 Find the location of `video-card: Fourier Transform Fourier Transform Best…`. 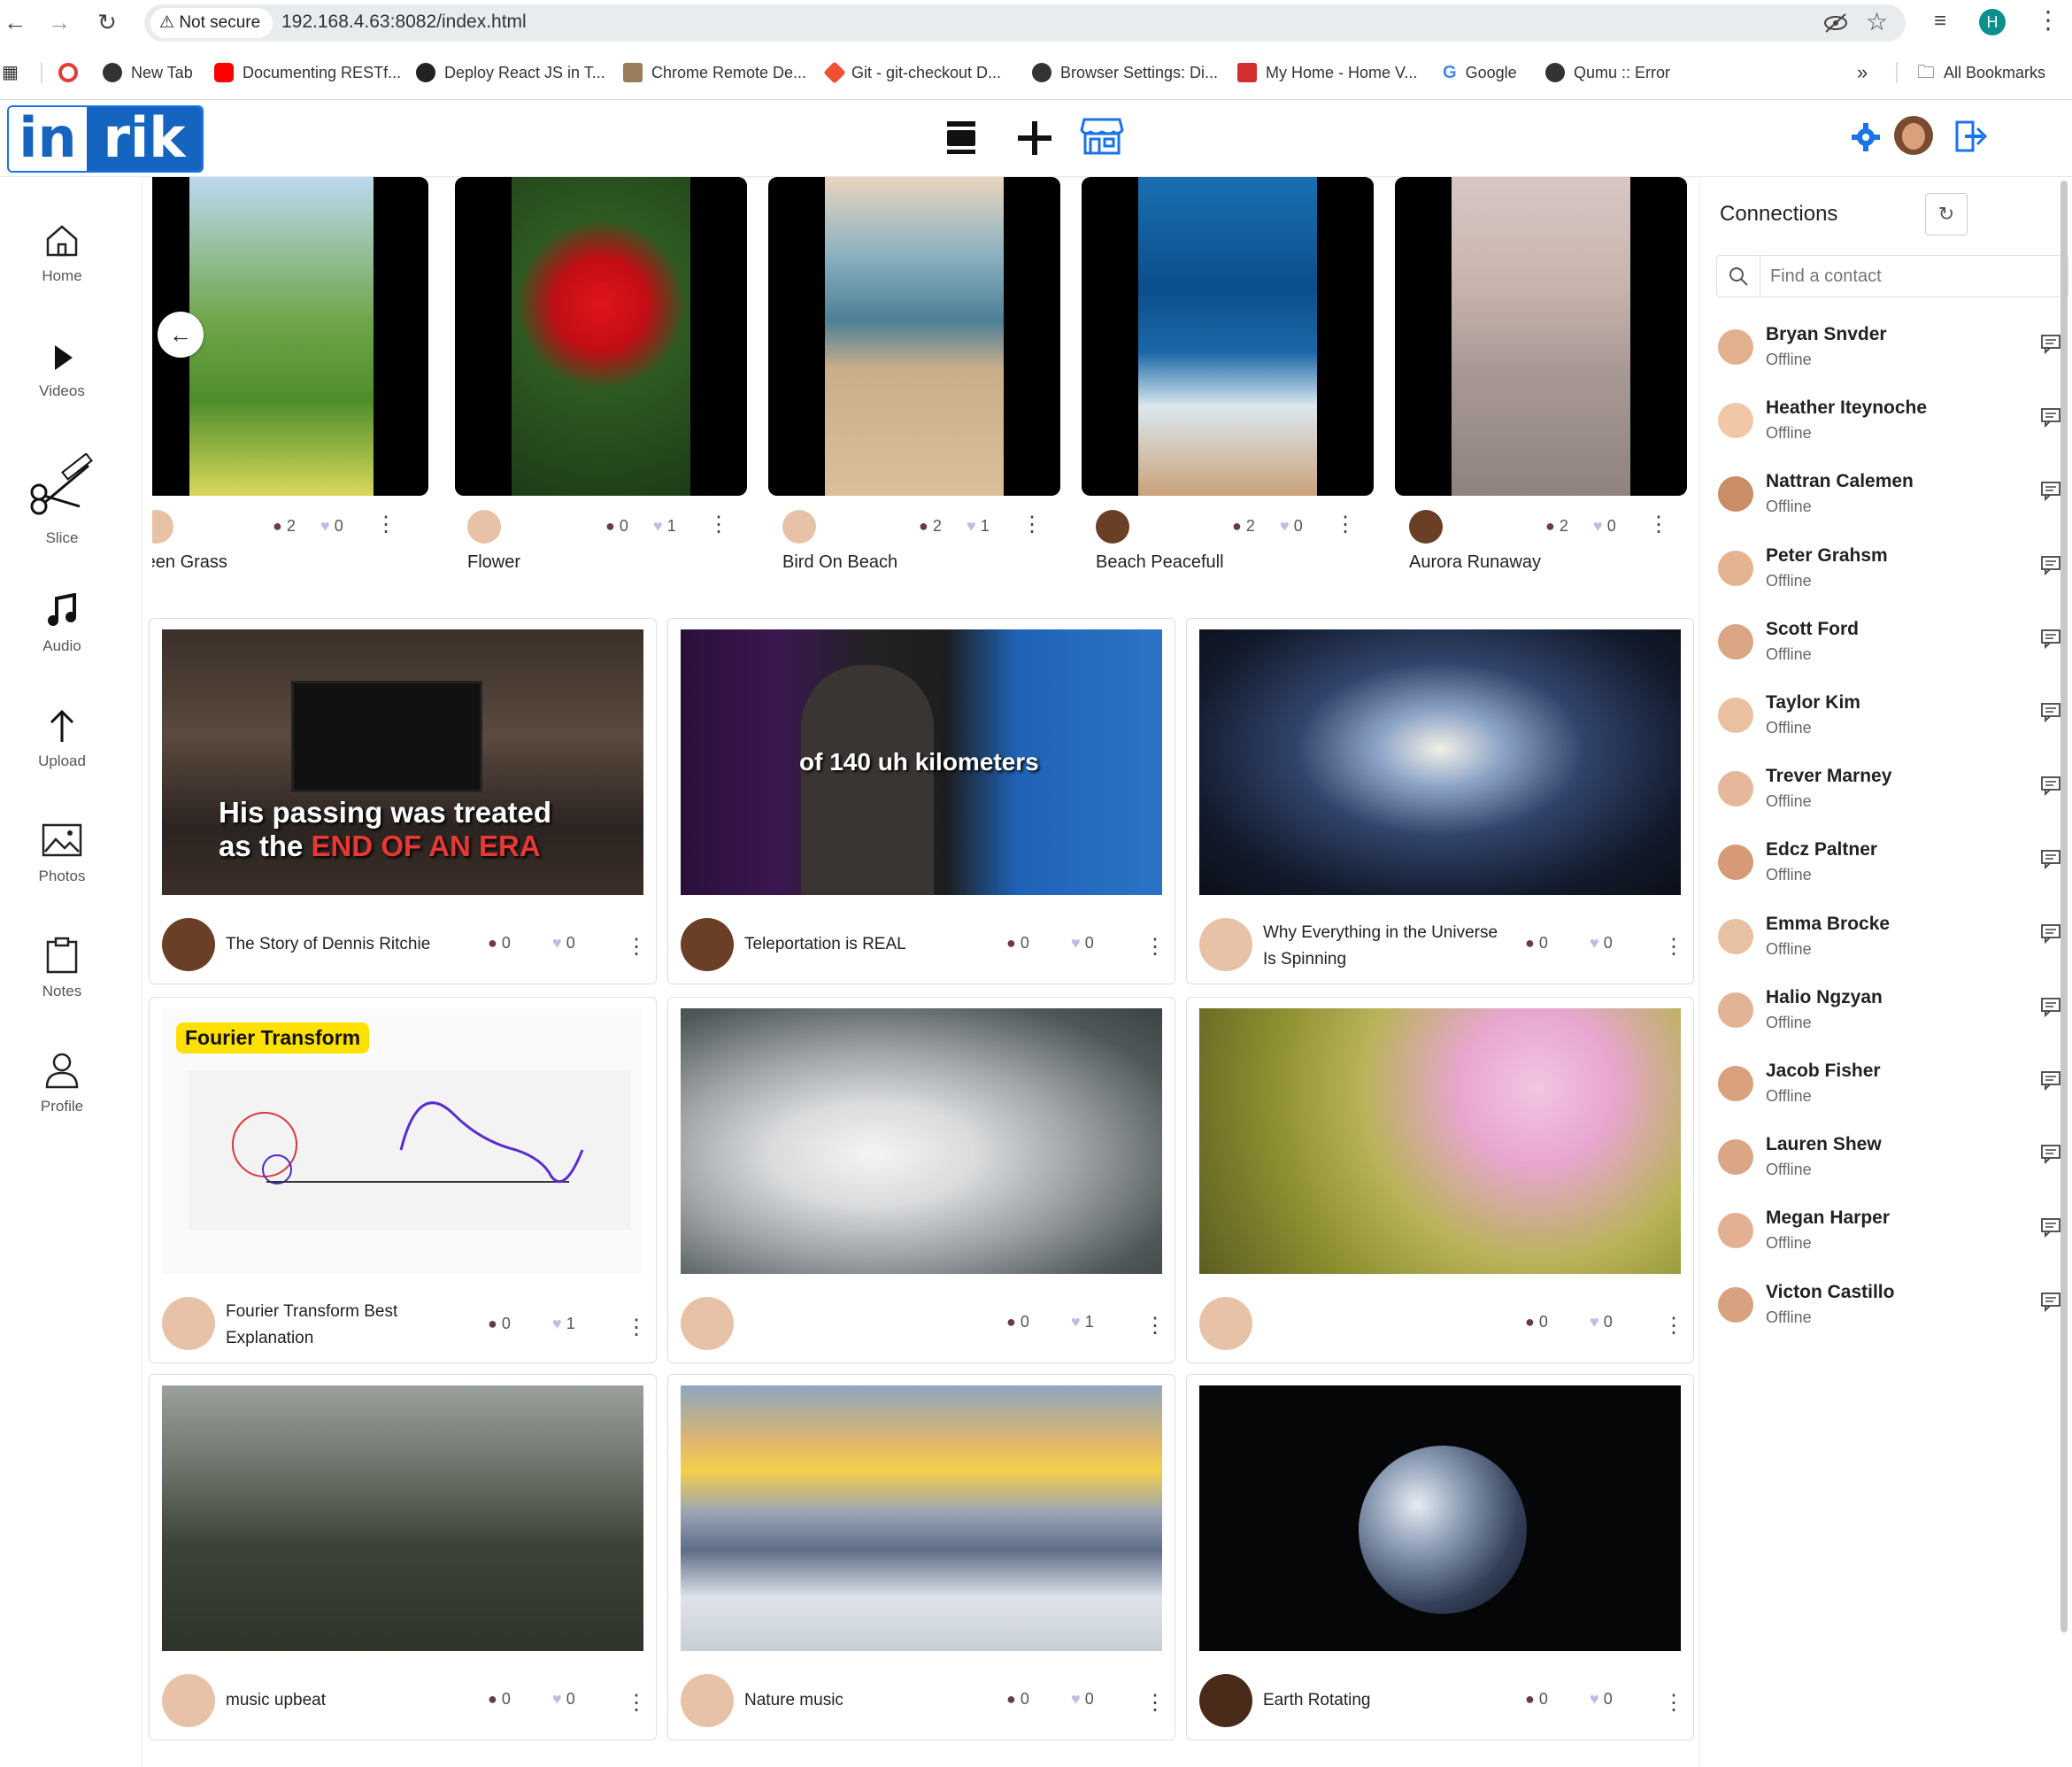

video-card: Fourier Transform Fourier Transform Best… is located at coordinates (403, 1180).